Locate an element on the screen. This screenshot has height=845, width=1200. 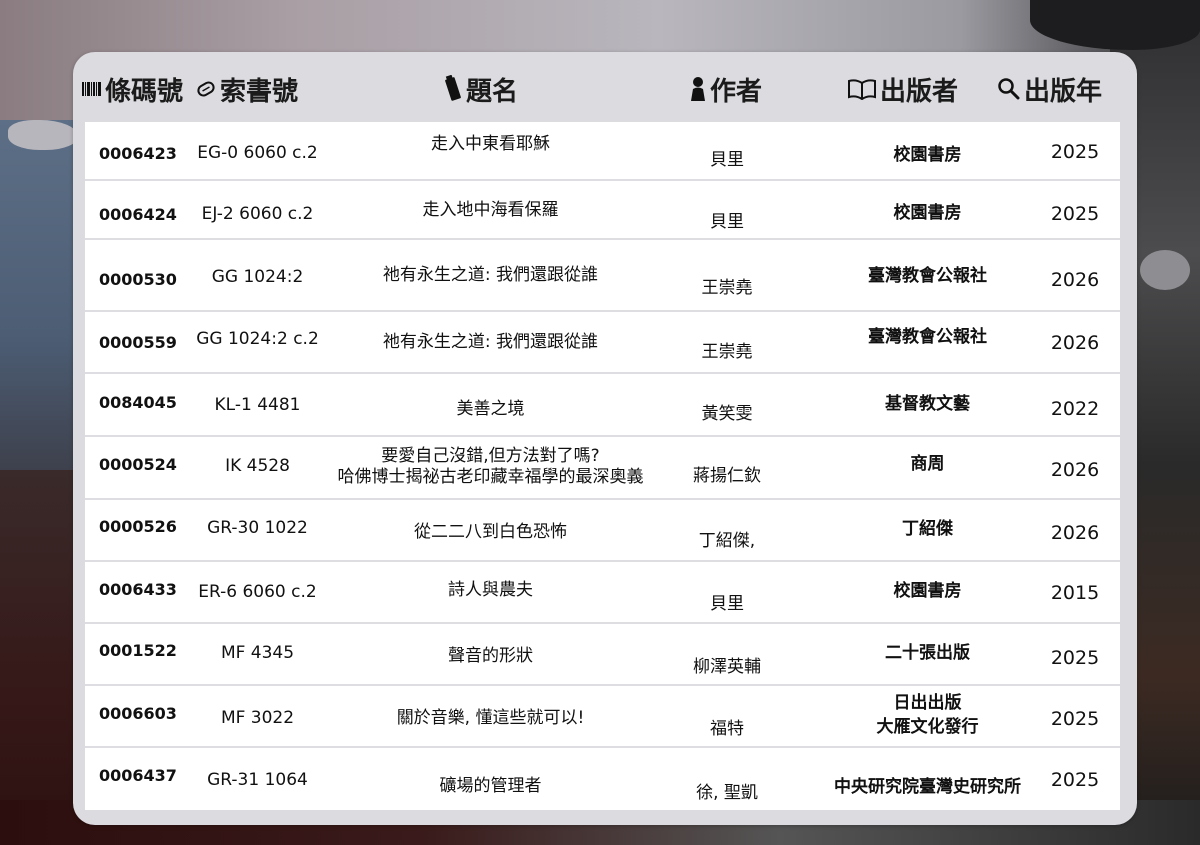
header-author: 作者 is located at coordinates (726, 89).